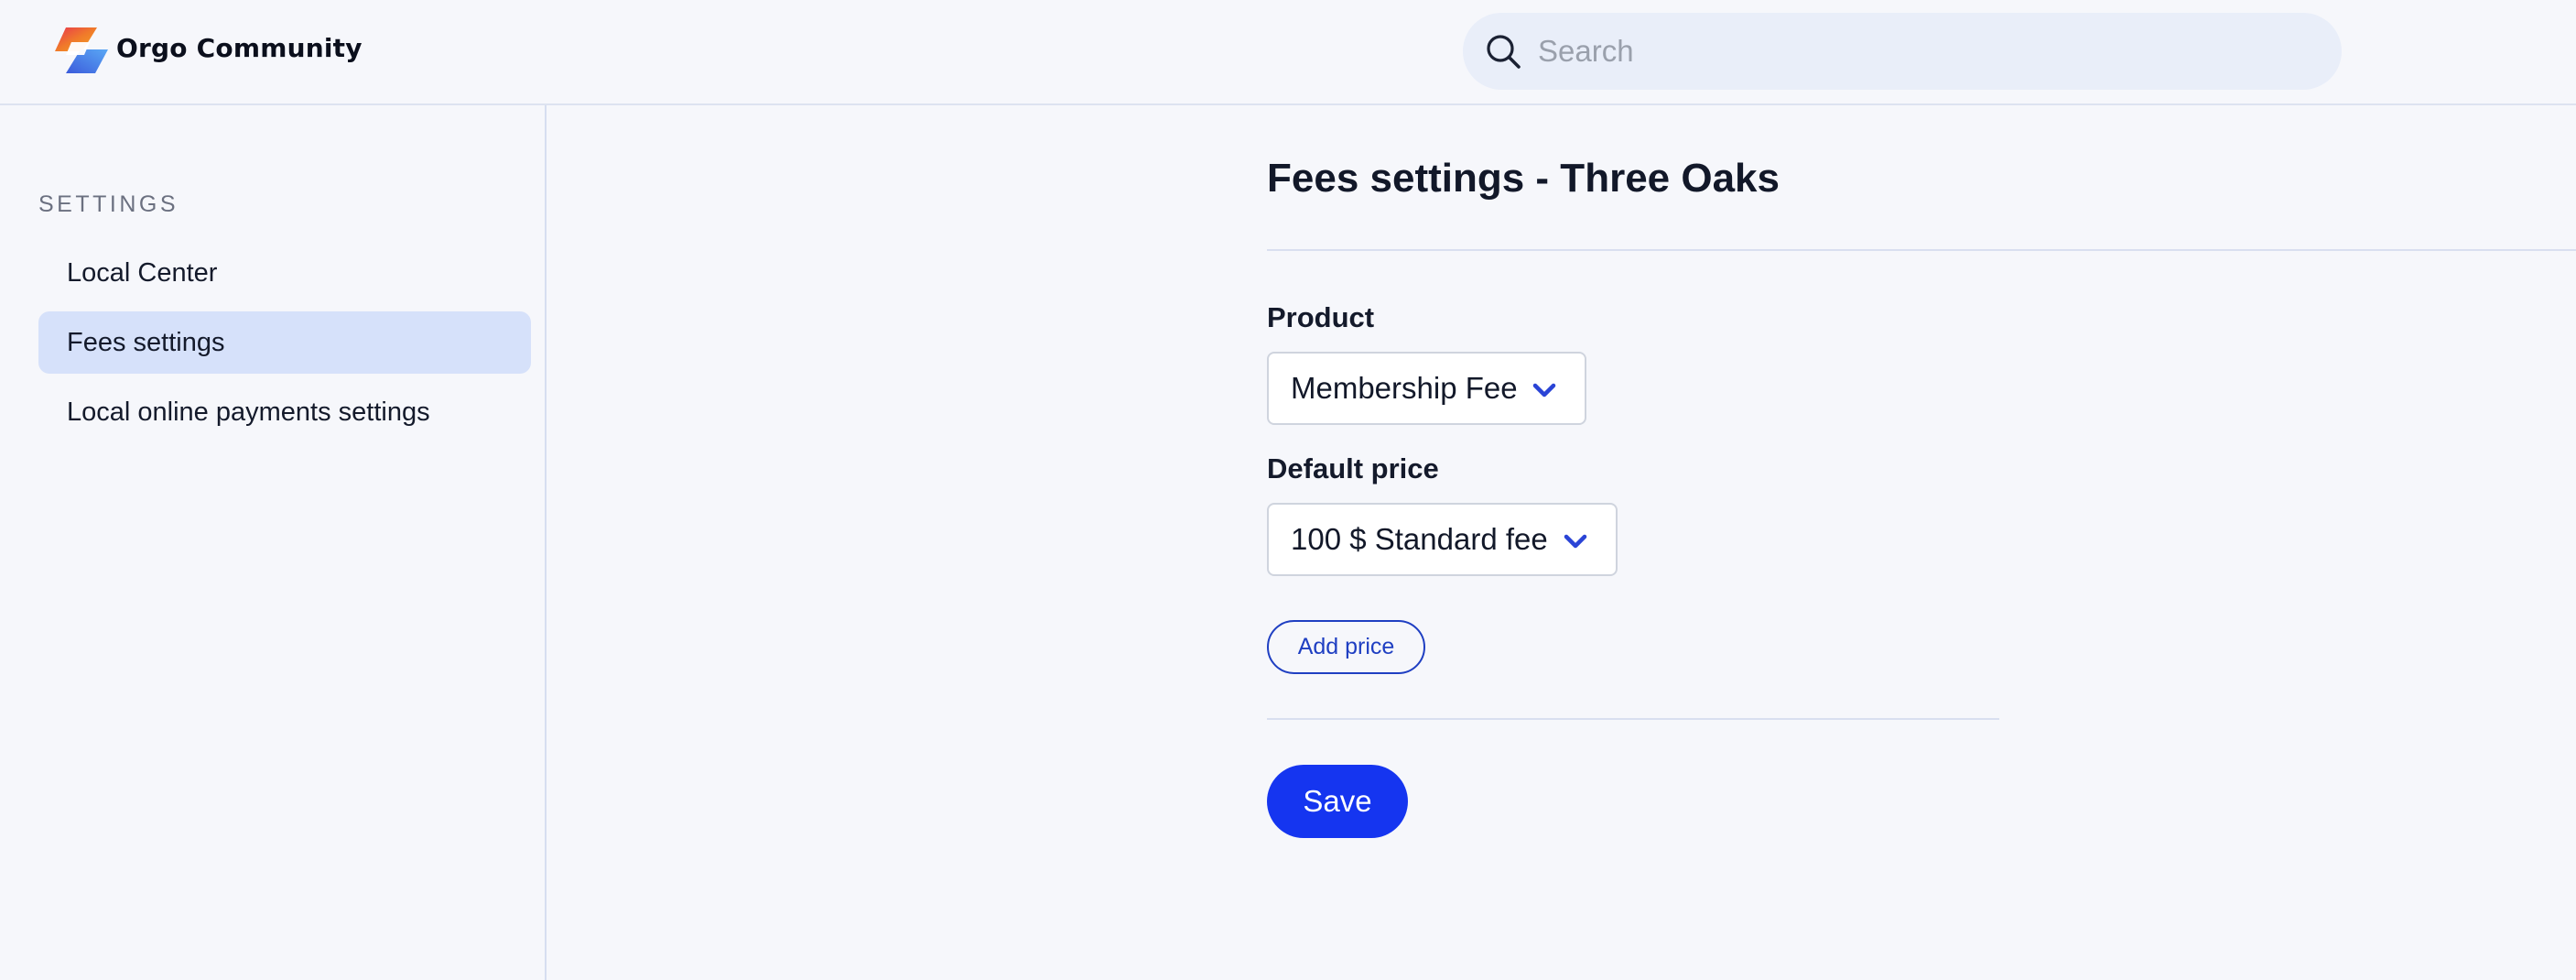 The height and width of the screenshot is (980, 2576). Describe the element at coordinates (1338, 801) in the screenshot. I see `save-button: Save` at that location.